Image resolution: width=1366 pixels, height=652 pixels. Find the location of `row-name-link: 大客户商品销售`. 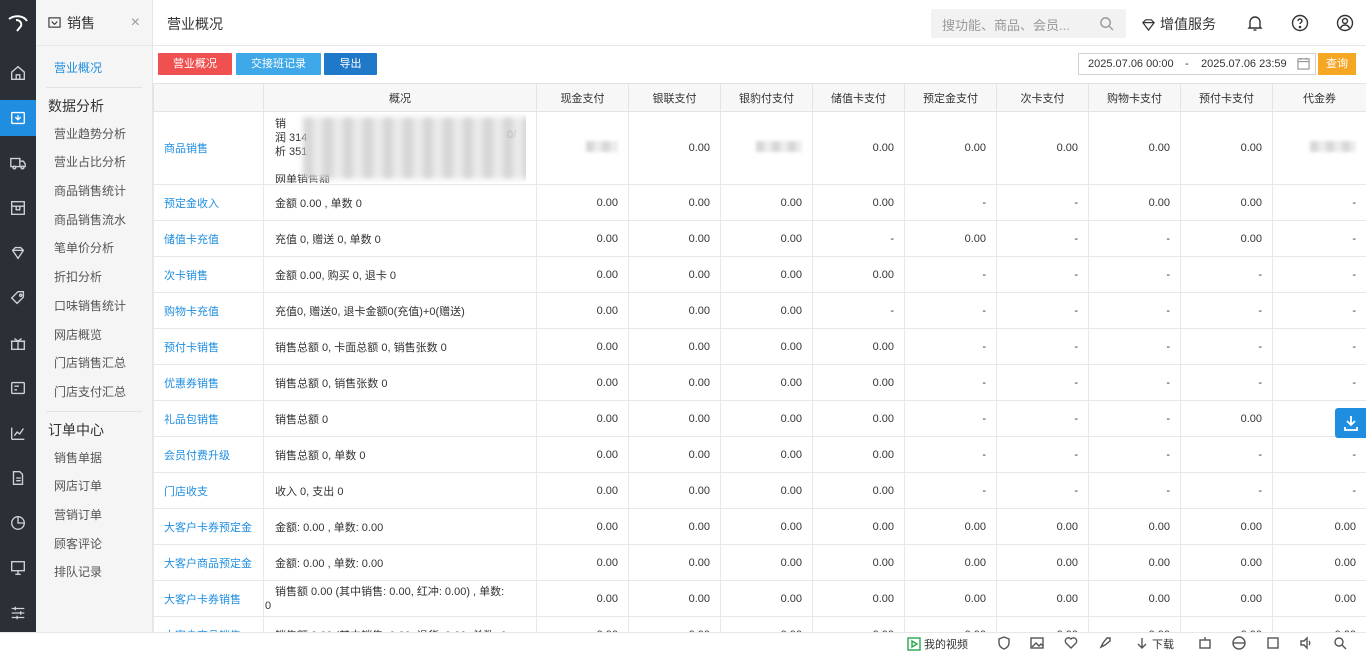

row-name-link: 大客户商品销售 is located at coordinates (209, 625).